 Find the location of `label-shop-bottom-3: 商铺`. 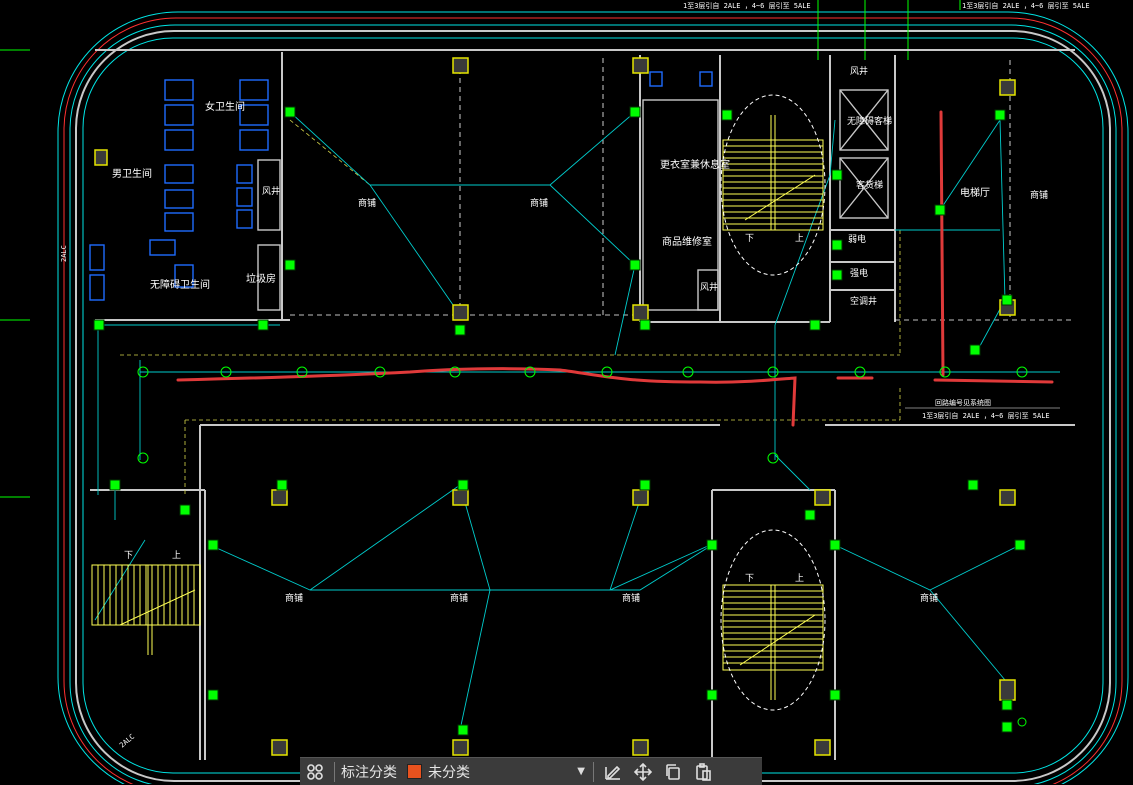

label-shop-bottom-3: 商铺 is located at coordinates (631, 598).